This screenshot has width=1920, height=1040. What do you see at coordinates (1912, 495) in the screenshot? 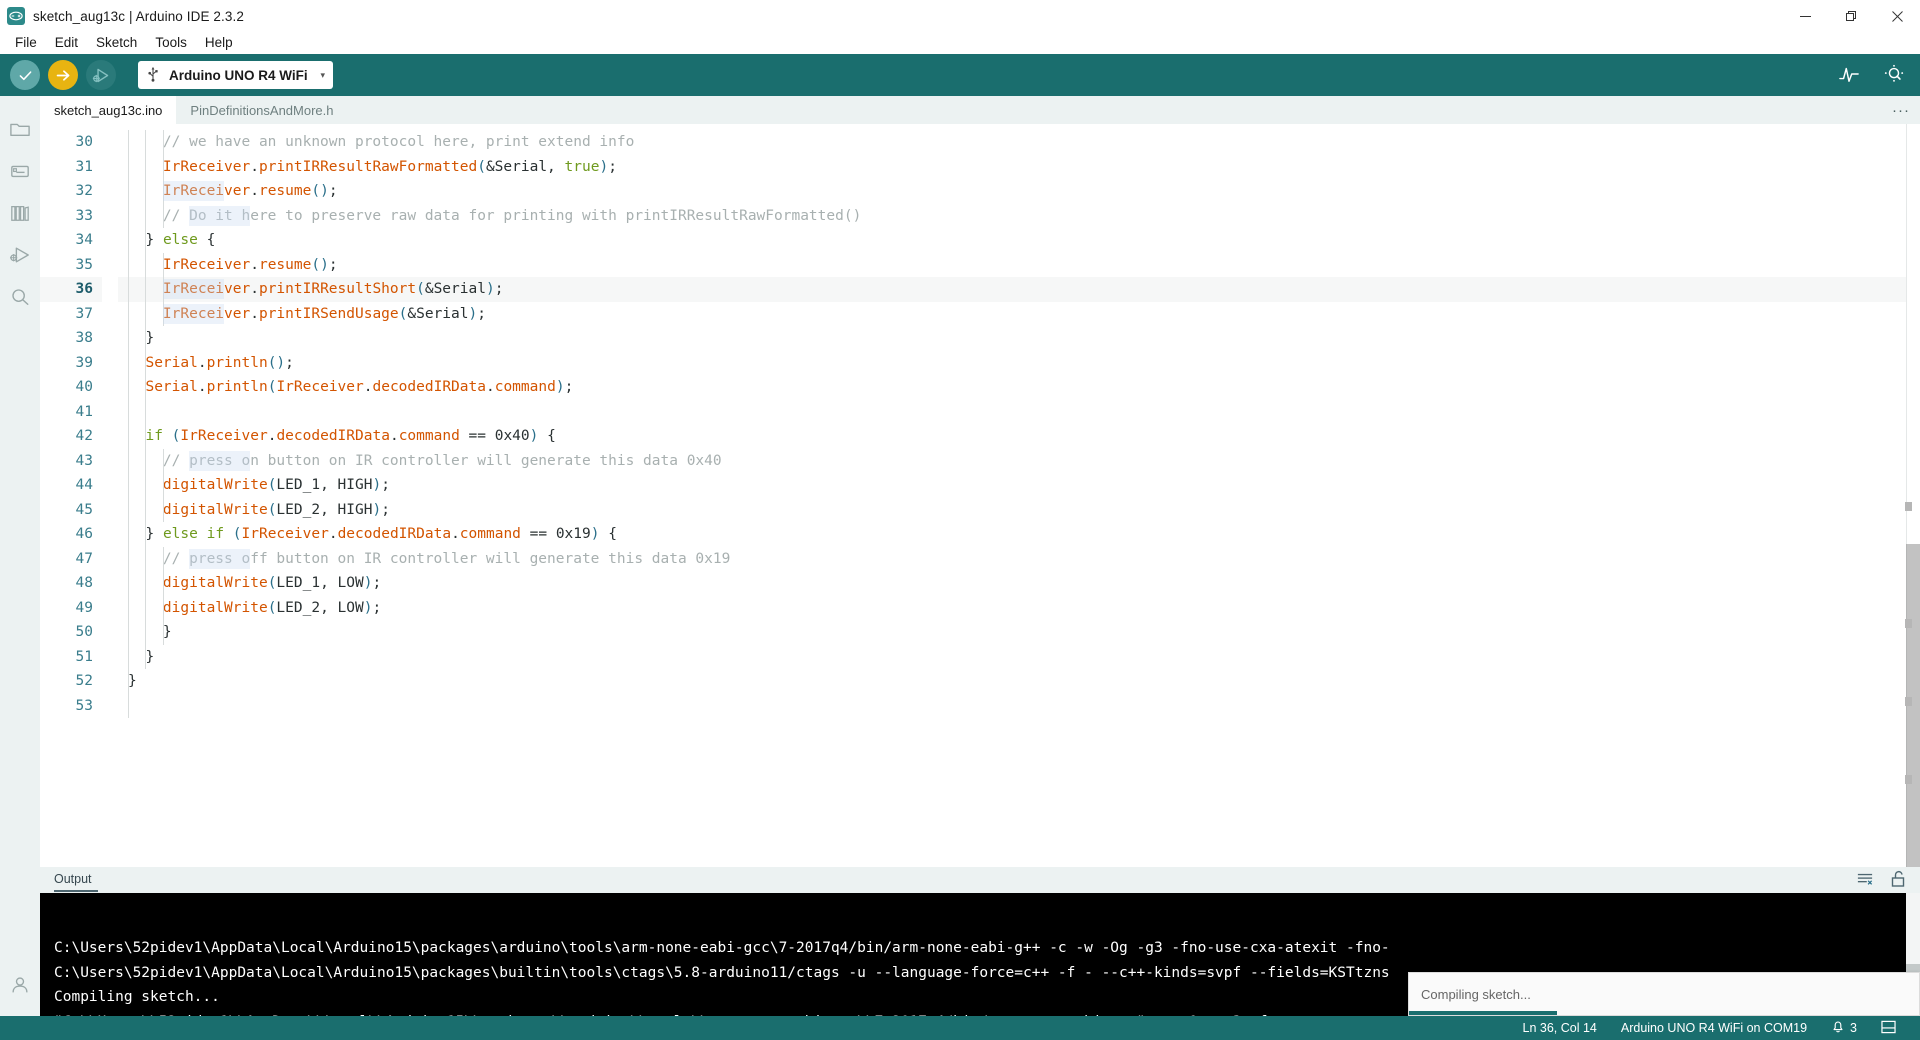
I see `editor-scrollbar` at bounding box center [1912, 495].